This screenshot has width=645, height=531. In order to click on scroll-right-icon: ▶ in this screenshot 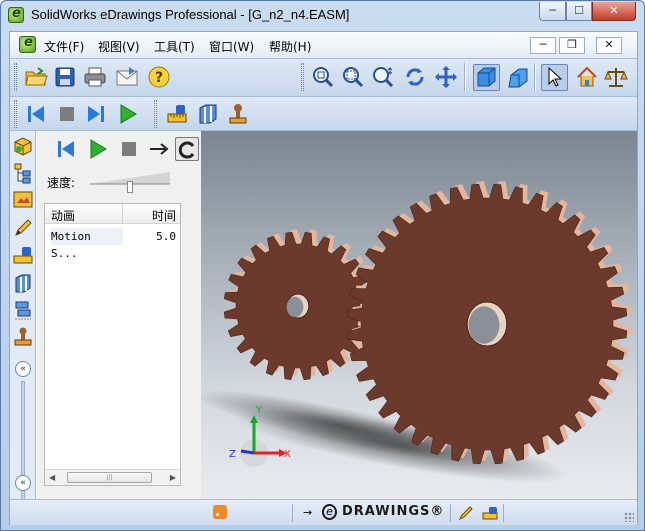, I will do `click(173, 477)`.